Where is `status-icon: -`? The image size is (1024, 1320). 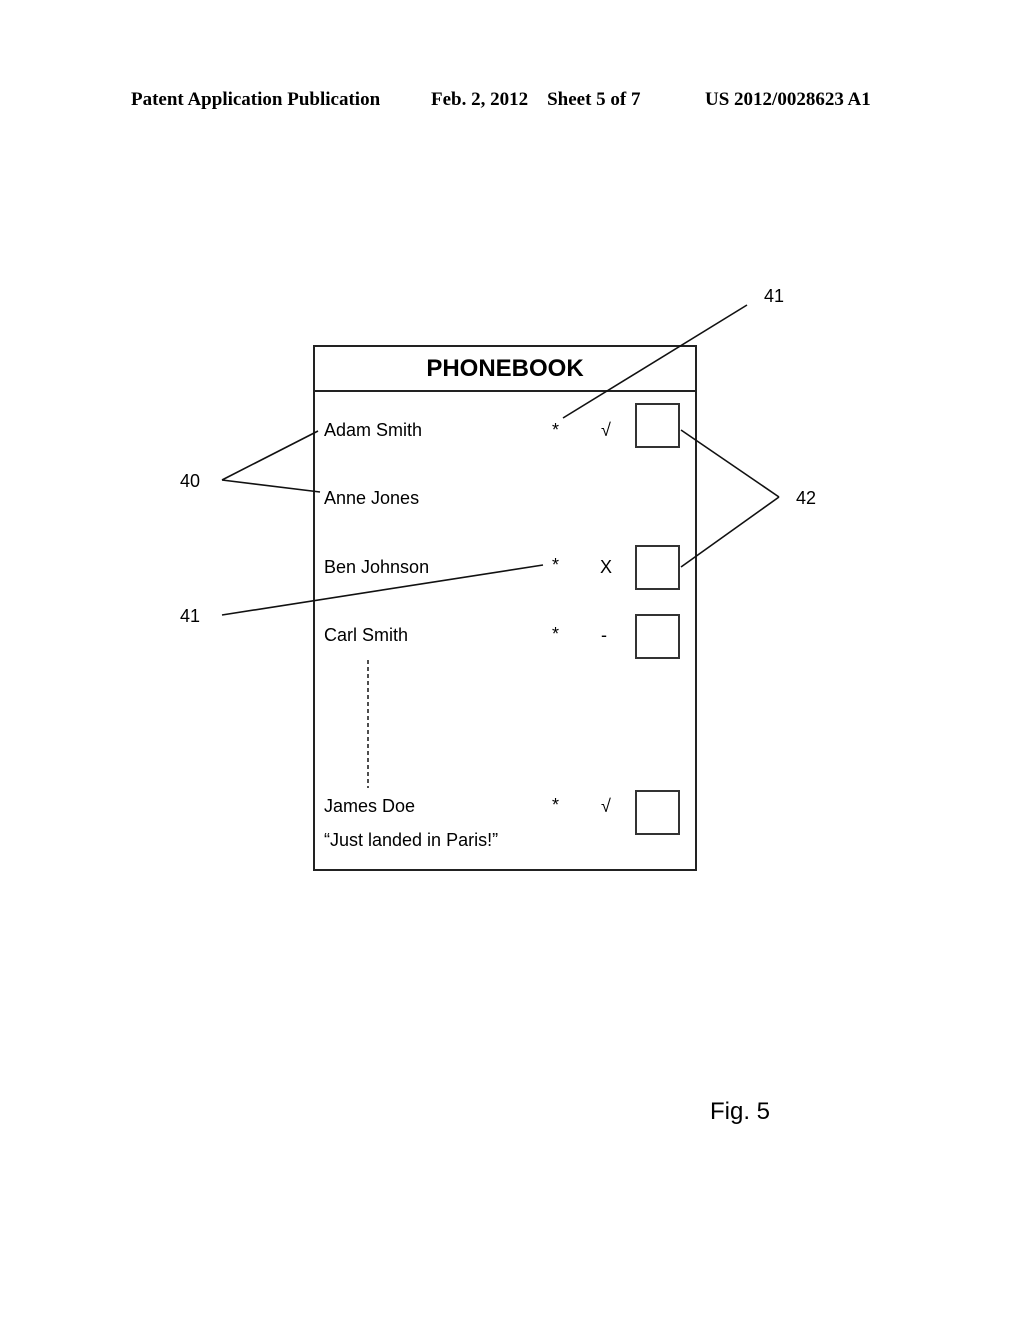 status-icon: - is located at coordinates (604, 635).